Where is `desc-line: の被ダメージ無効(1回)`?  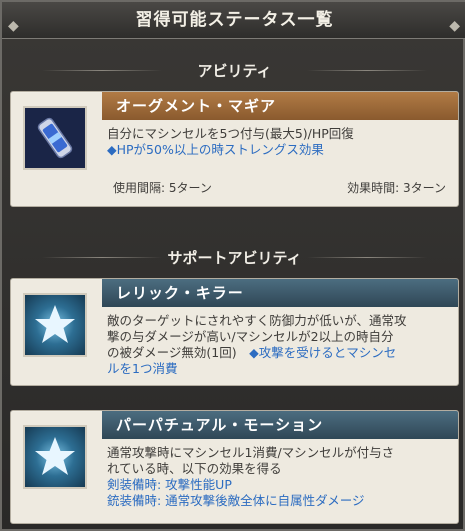
desc-line: の被ダメージ無効(1回) is located at coordinates (178, 352).